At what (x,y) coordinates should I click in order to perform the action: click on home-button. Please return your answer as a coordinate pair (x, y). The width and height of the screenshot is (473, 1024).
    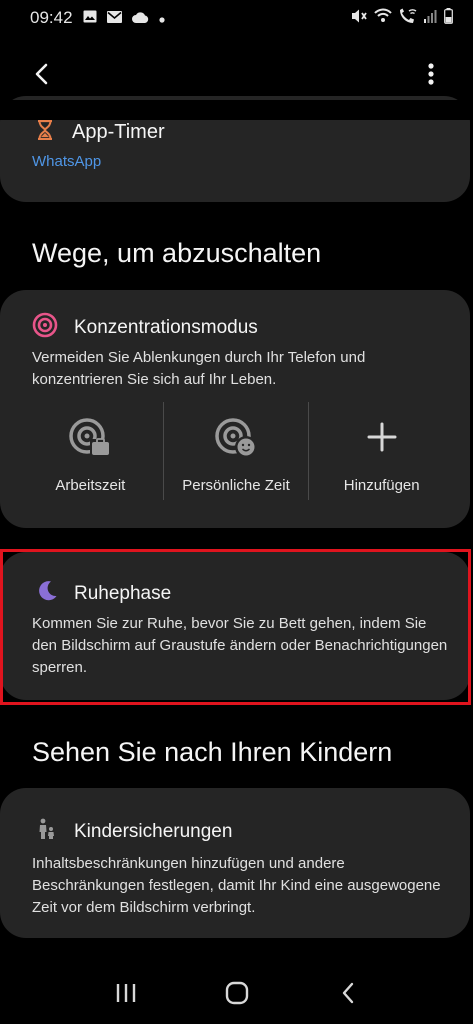
    Looking at the image, I should click on (237, 995).